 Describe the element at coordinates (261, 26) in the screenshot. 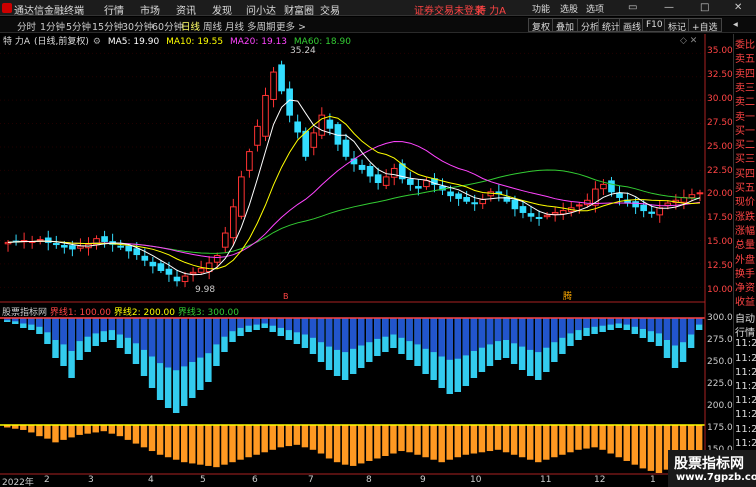

I see `tab-multi-period: 多周期` at that location.